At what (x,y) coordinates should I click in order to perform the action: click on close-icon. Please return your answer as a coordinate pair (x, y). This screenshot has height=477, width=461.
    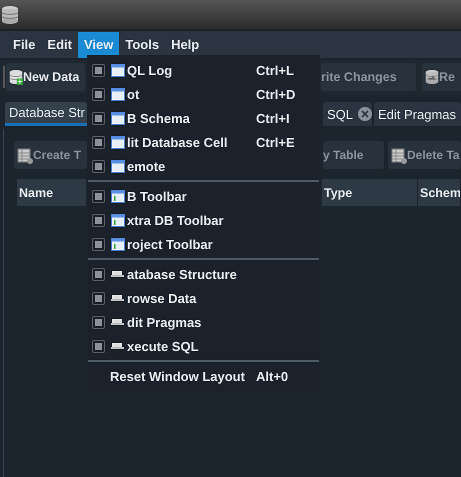
    Looking at the image, I should click on (365, 114).